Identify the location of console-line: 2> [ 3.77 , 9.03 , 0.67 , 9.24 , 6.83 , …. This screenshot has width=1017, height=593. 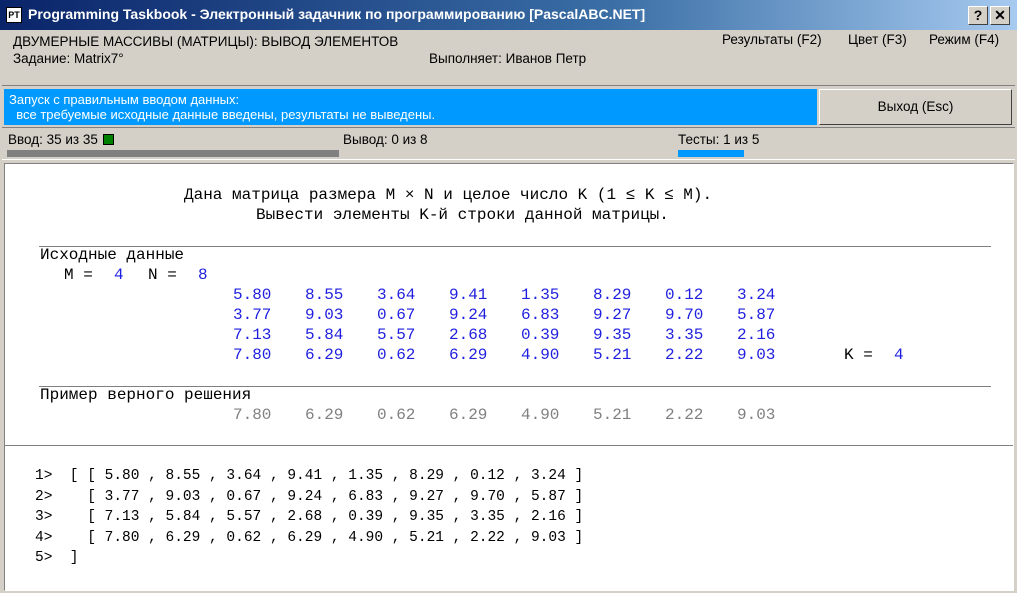
(309, 496).